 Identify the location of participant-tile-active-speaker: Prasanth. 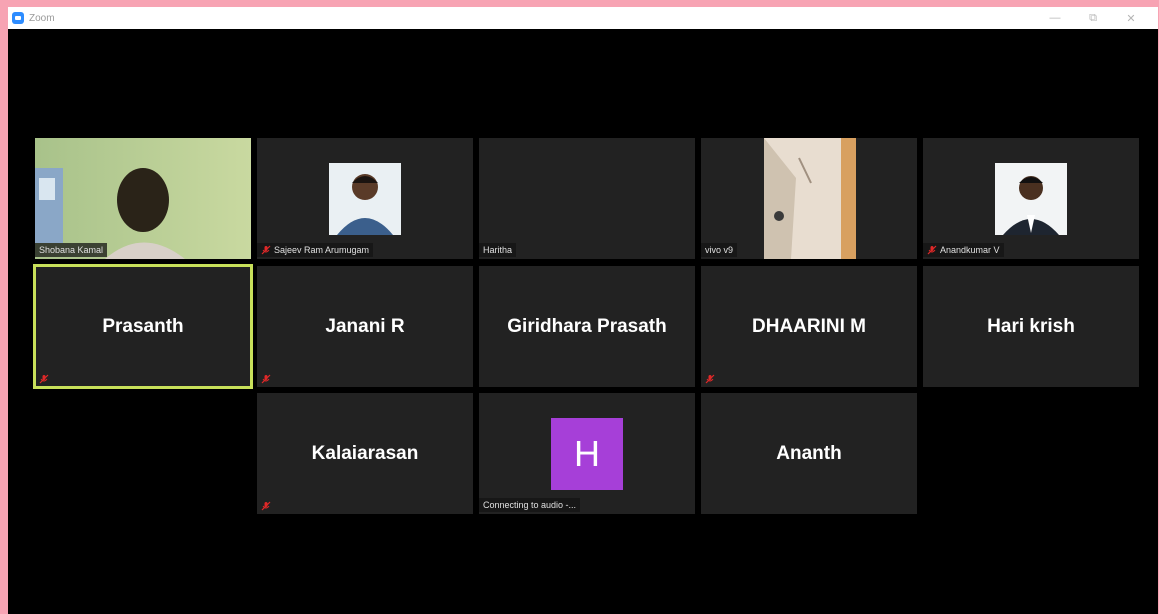
(143, 326).